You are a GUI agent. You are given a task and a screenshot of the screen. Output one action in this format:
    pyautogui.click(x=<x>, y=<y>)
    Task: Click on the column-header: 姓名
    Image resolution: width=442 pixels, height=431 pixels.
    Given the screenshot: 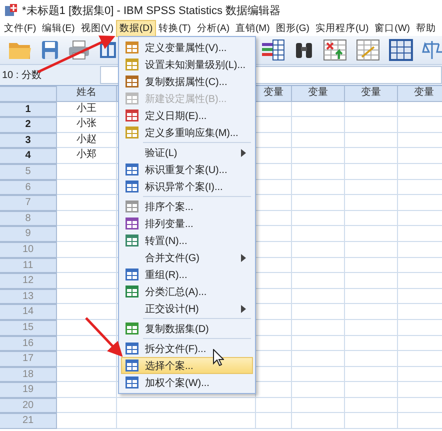 What is the action you would take?
    pyautogui.click(x=87, y=94)
    